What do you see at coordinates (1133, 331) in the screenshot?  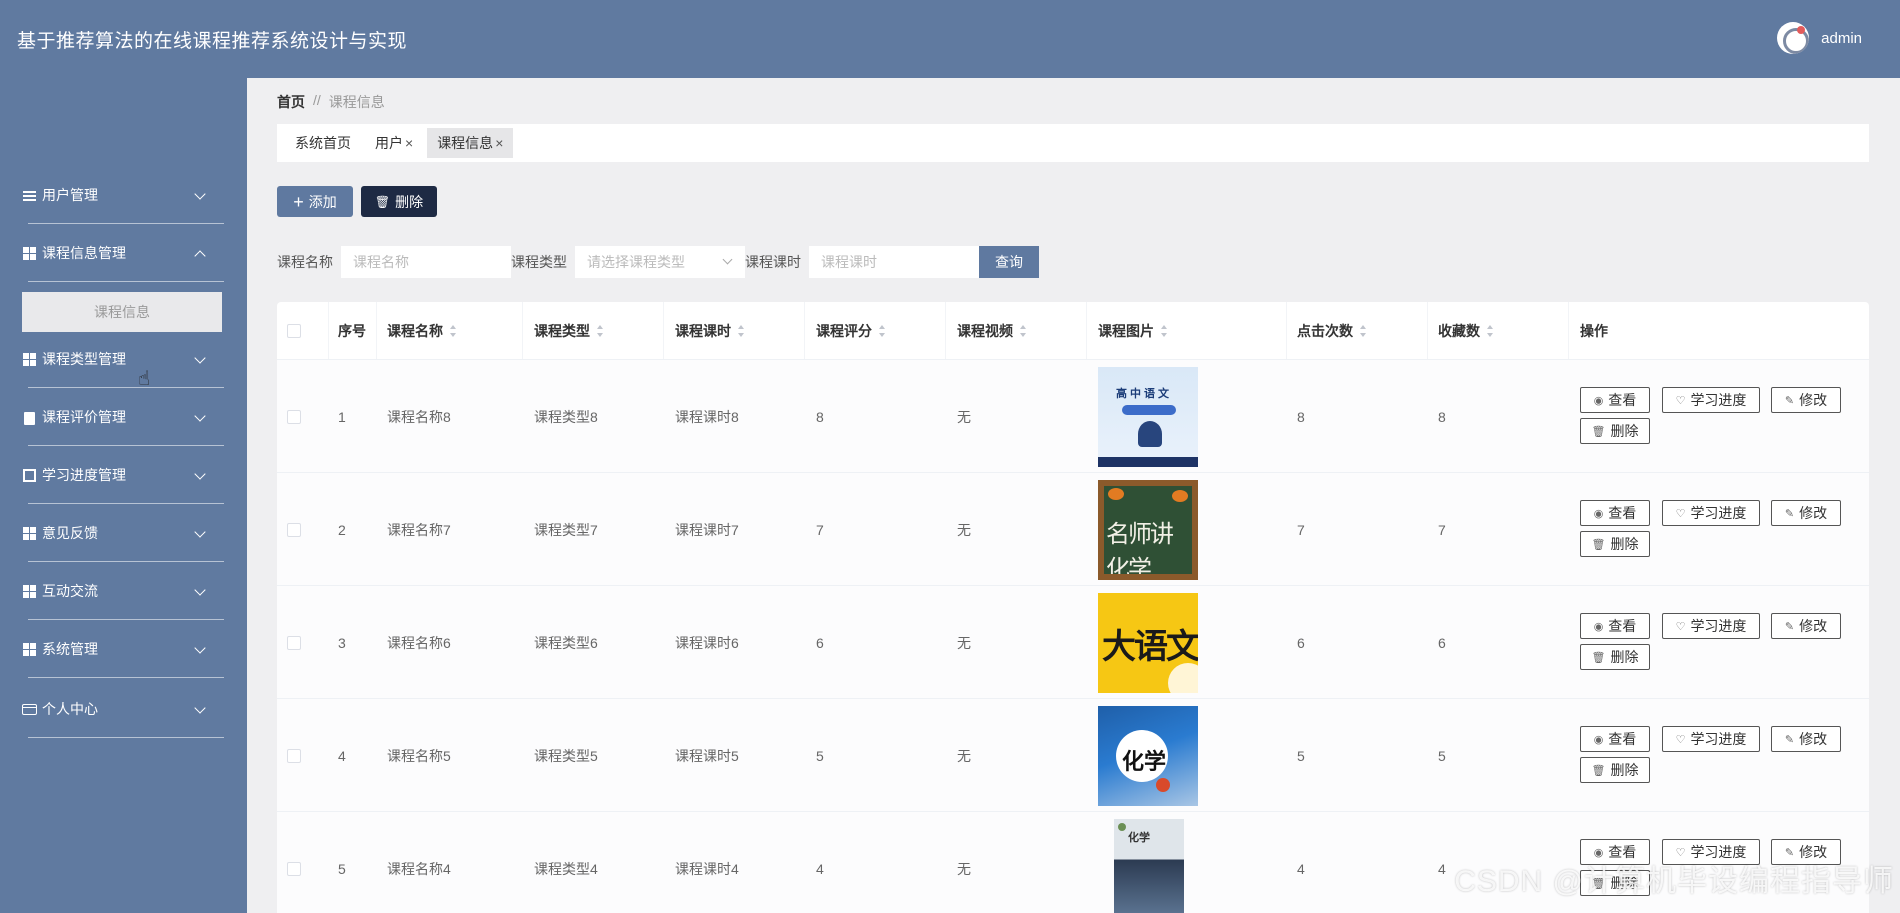 I see `header-image: 课程图片` at bounding box center [1133, 331].